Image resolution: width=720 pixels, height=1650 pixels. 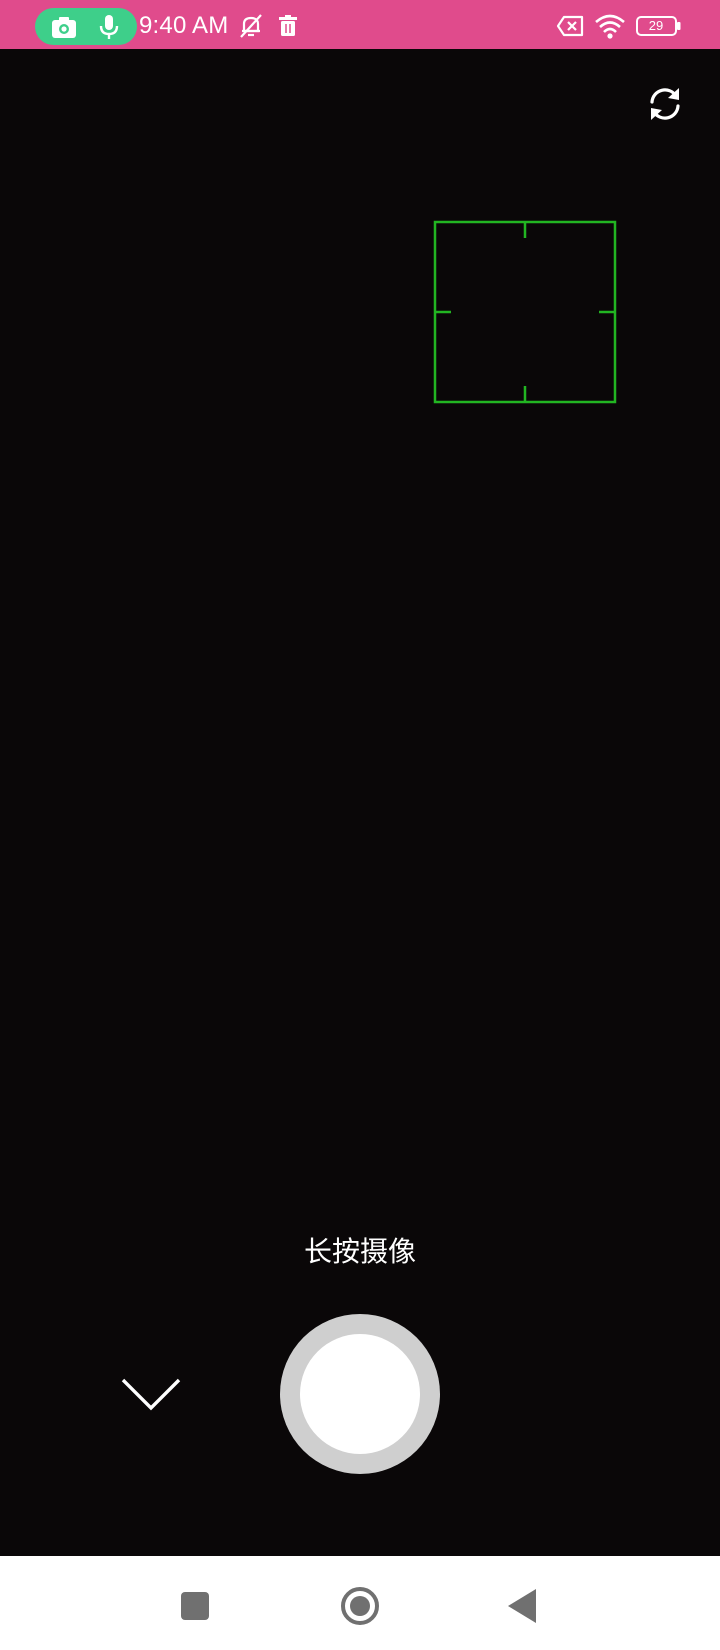 I want to click on focus-frame, so click(x=525, y=312).